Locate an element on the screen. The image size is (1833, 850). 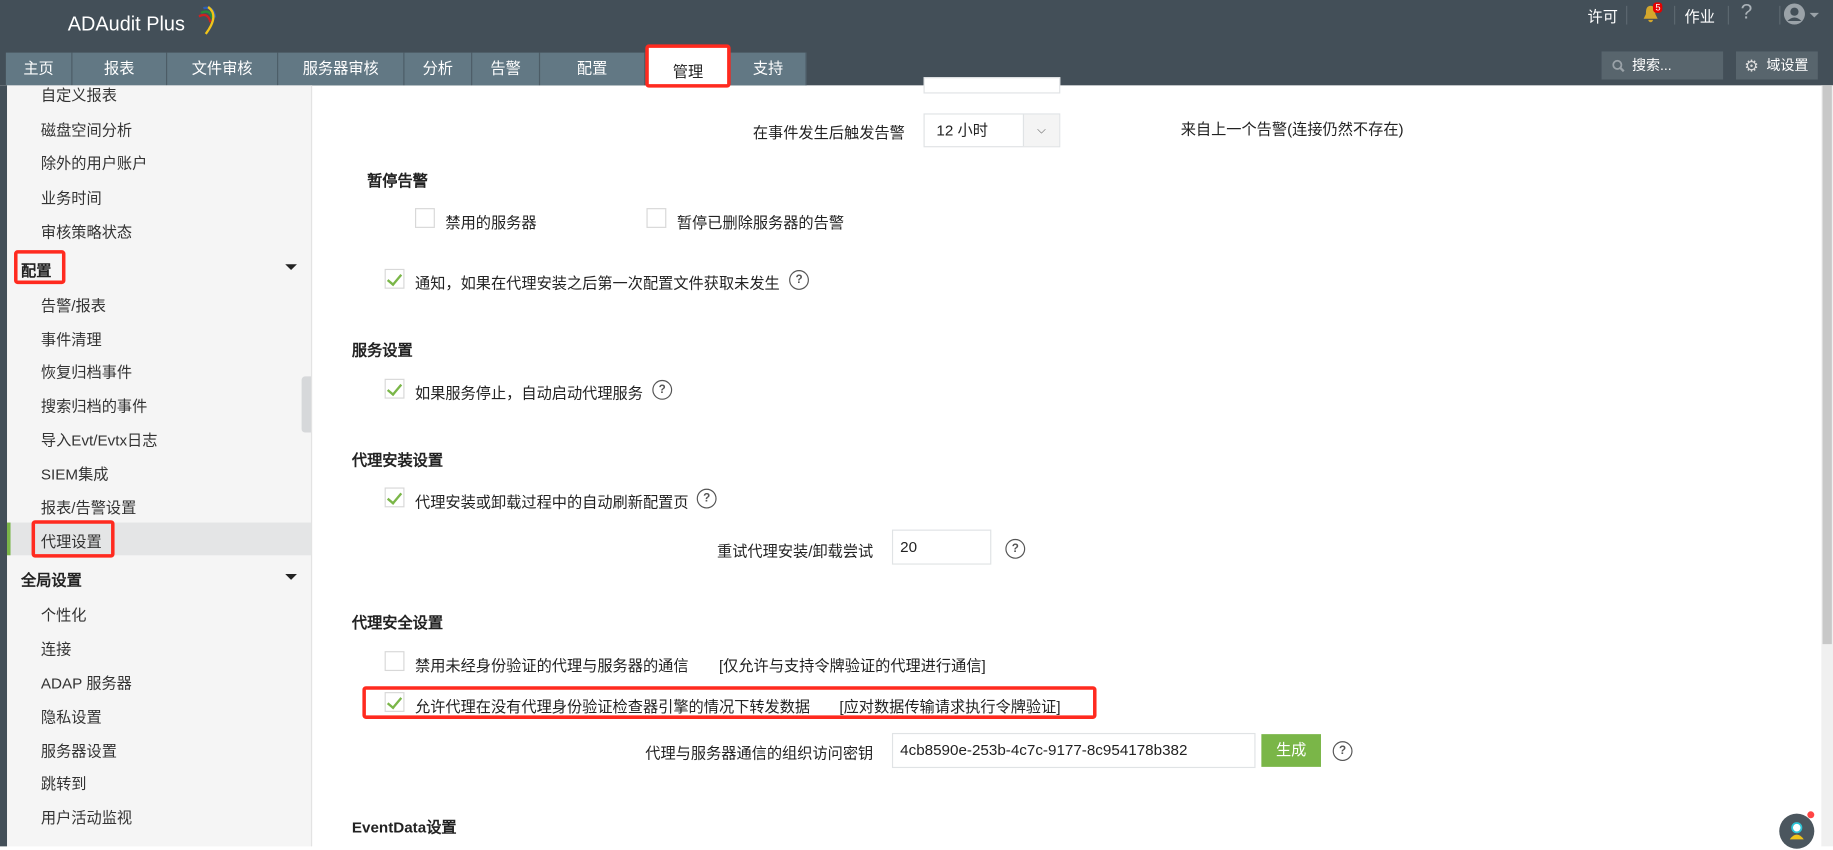
app-logo: ADAudit Plus is located at coordinates (142, 21).